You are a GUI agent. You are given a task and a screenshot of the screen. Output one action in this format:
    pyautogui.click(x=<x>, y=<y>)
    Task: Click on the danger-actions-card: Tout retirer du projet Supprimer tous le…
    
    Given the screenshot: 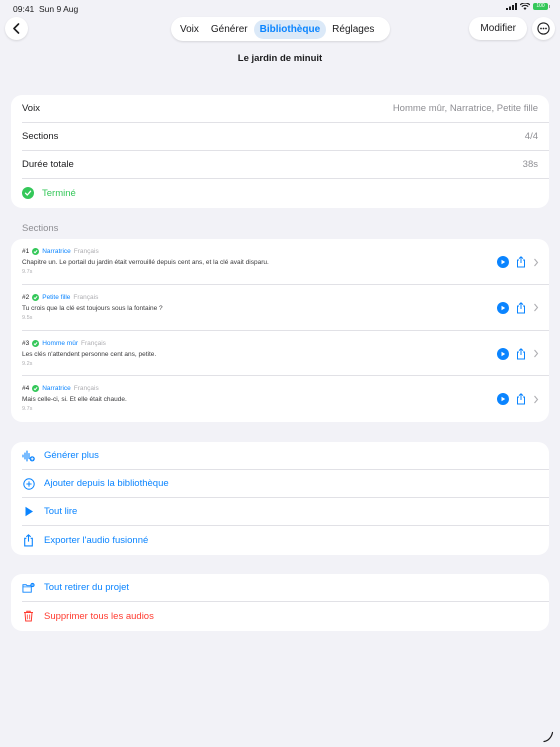 What is the action you would take?
    pyautogui.click(x=280, y=602)
    